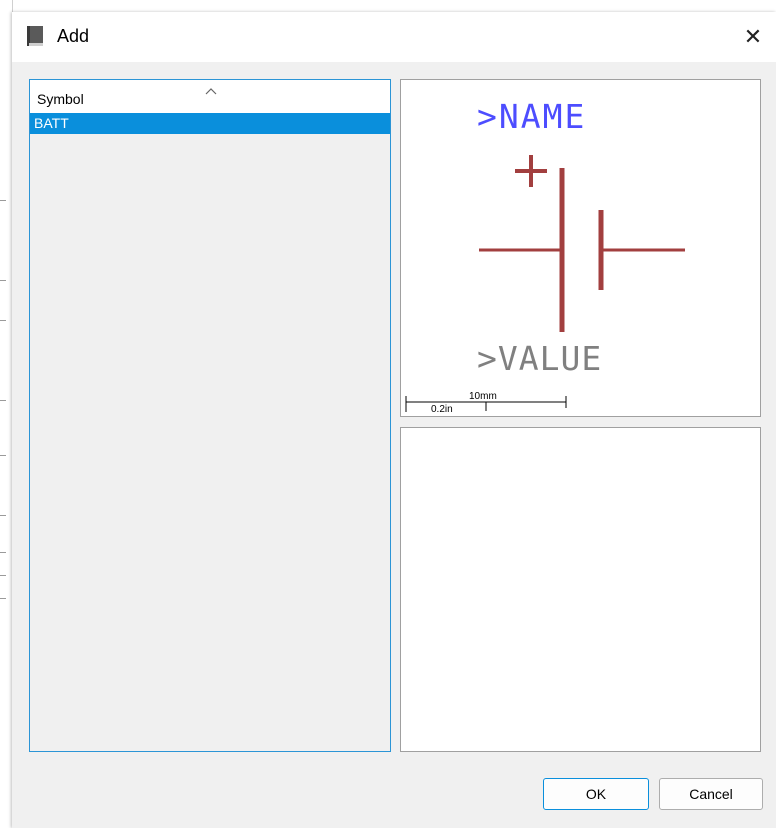  I want to click on cancel-button: Cancel, so click(711, 794).